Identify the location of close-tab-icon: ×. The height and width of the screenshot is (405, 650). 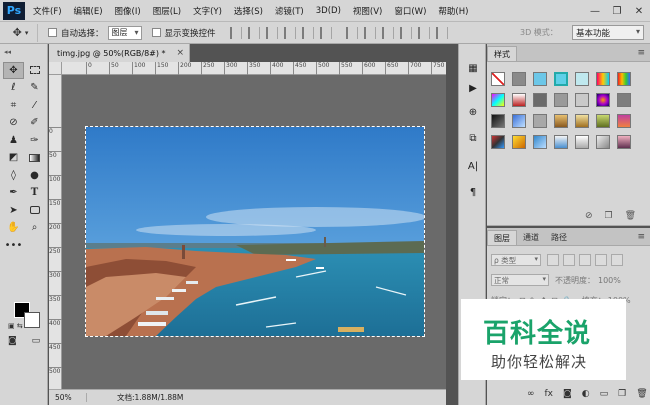
(180, 53).